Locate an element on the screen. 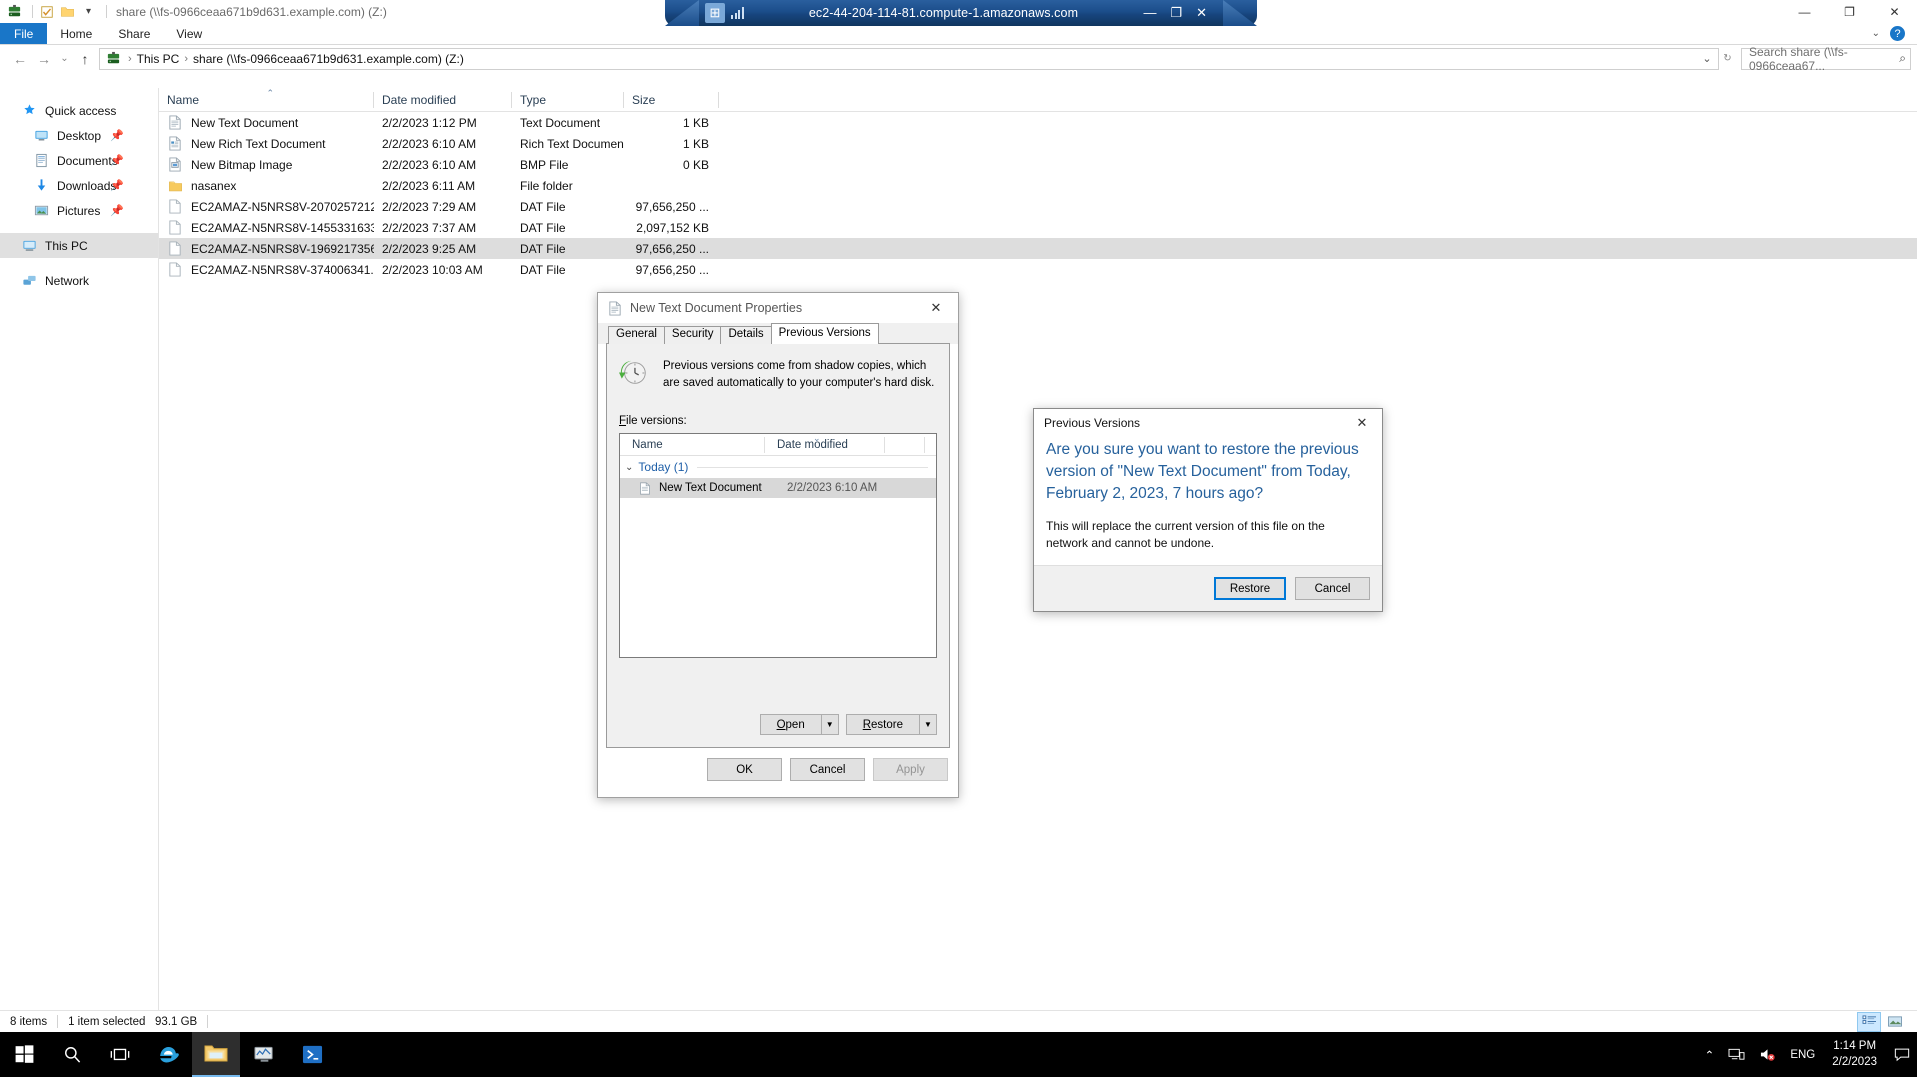 This screenshot has width=1917, height=1077. file-versions-group-header: ⌄ Today (1) is located at coordinates (778, 467).